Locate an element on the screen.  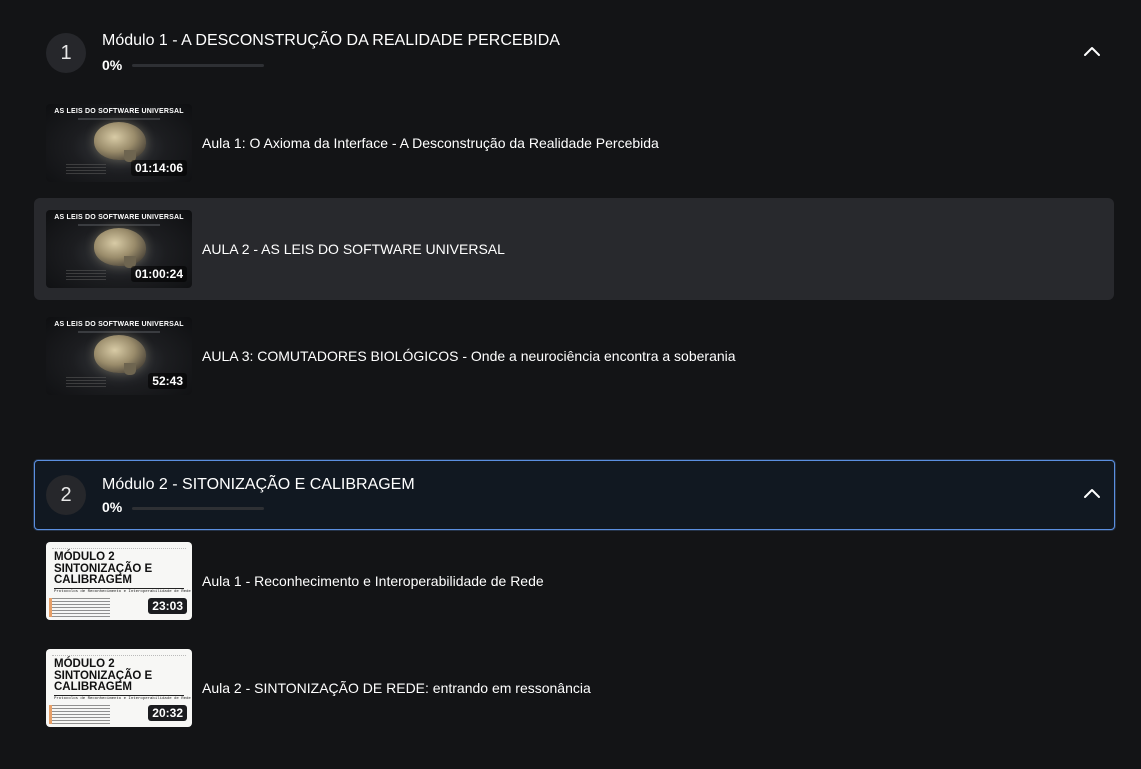
lesson-title: AULA 2 - AS LEIS DO SOFTWARE UNIVERSAL is located at coordinates (353, 249).